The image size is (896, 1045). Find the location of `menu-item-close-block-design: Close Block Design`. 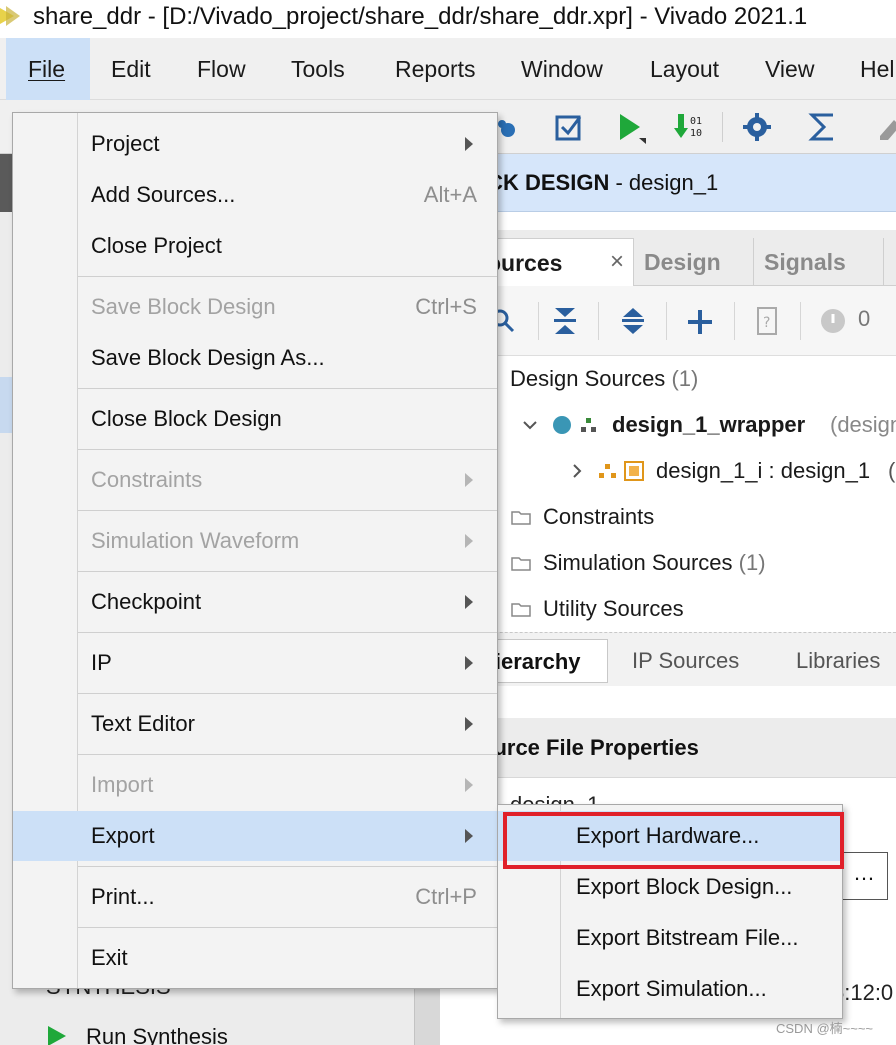

menu-item-close-block-design: Close Block Design is located at coordinates (255, 419).